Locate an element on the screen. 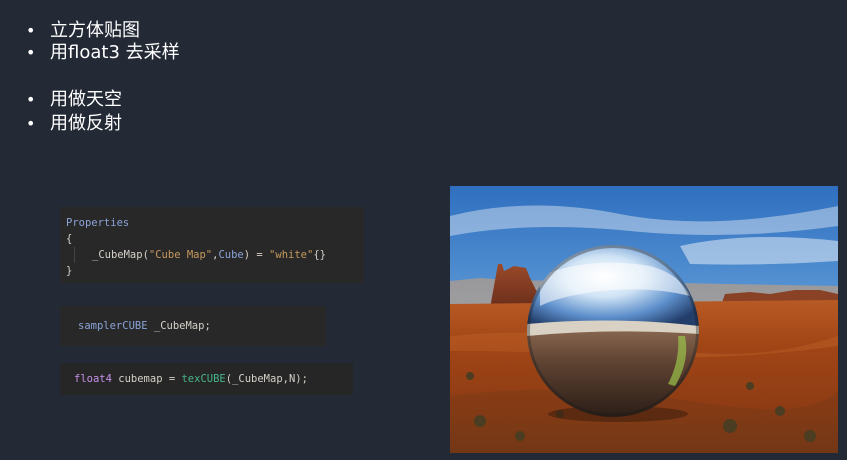 This screenshot has width=847, height=460. bullet-item: • 用做反射 is located at coordinates (74, 124).